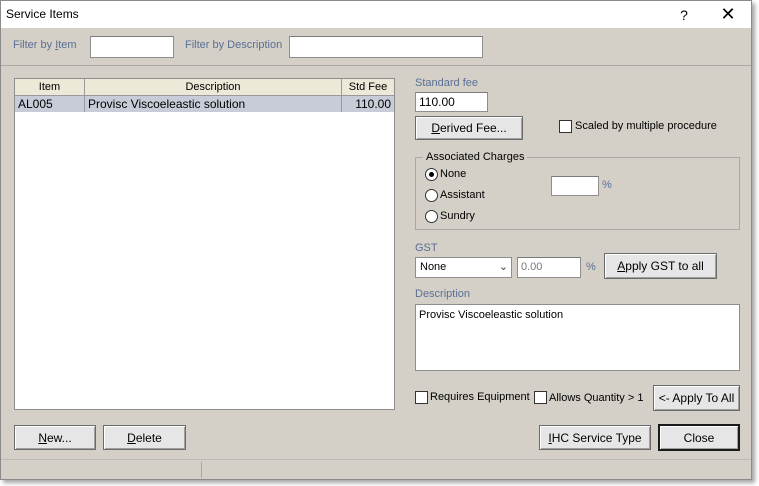 Image resolution: width=759 pixels, height=486 pixels. I want to click on radio-none-label: None, so click(453, 174).